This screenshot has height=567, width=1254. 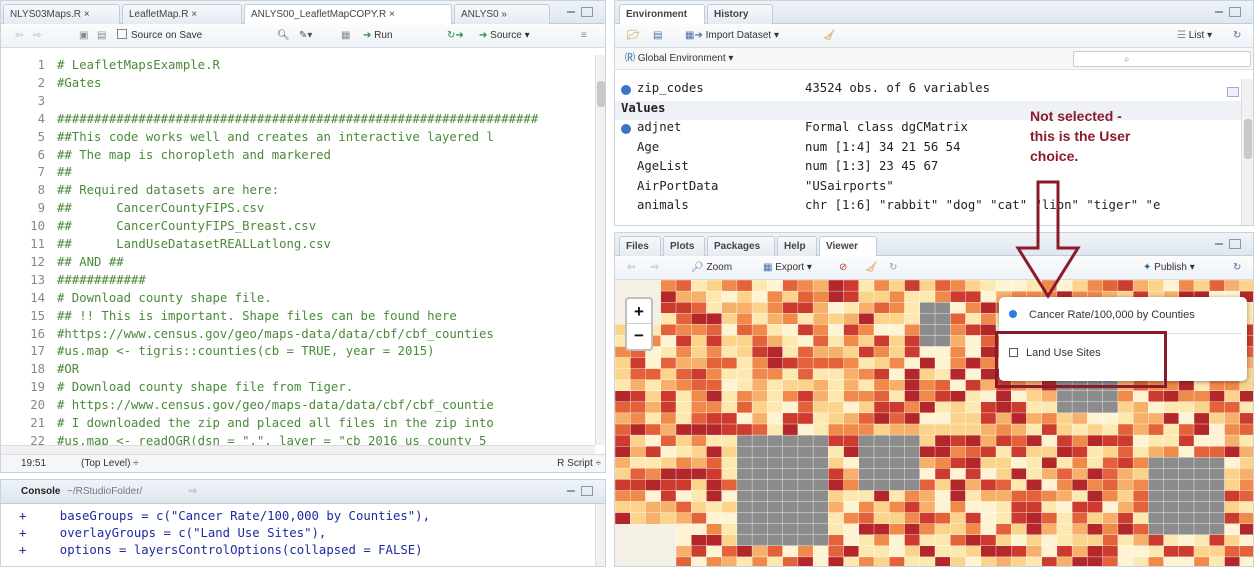 What do you see at coordinates (633, 36) in the screenshot?
I see `open-folder-icon: 📂︎` at bounding box center [633, 36].